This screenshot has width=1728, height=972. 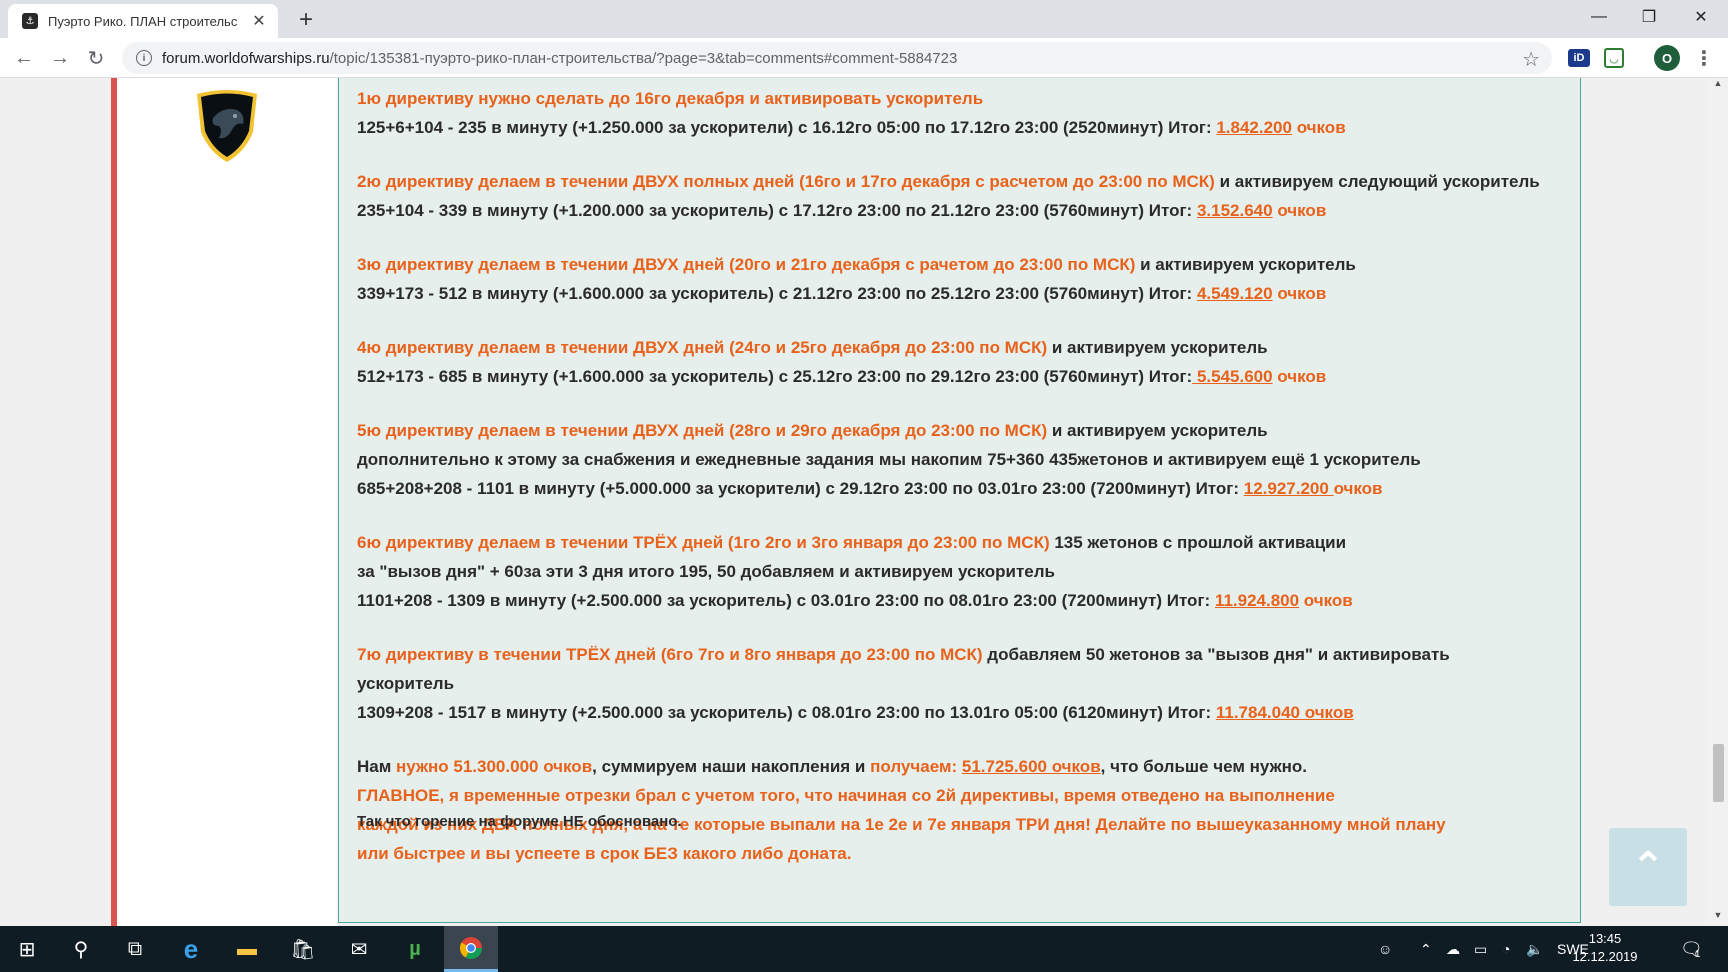 I want to click on author-column, so click(x=227, y=502).